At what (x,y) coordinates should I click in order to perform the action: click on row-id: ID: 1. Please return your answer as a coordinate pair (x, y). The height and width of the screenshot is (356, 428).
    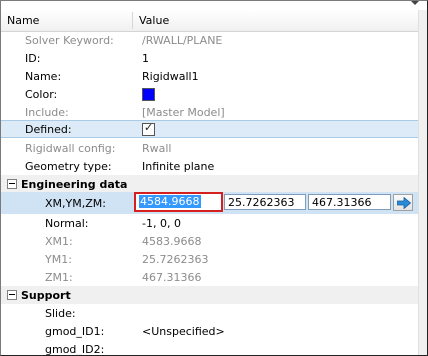
    Looking at the image, I should click on (210, 58).